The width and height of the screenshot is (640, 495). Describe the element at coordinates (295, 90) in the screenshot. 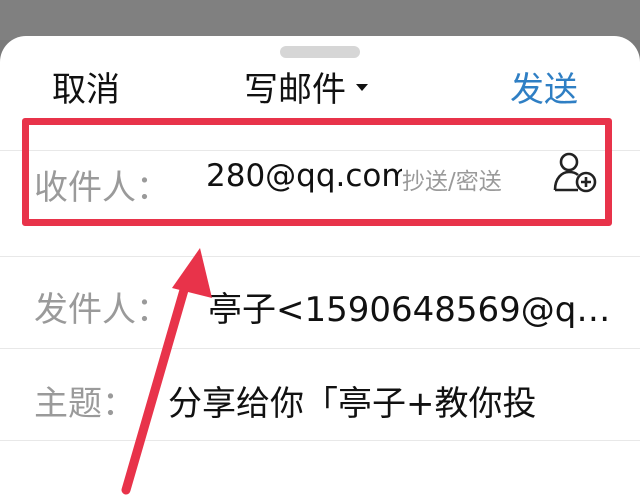

I see `compose-title-text: 写邮件` at that location.